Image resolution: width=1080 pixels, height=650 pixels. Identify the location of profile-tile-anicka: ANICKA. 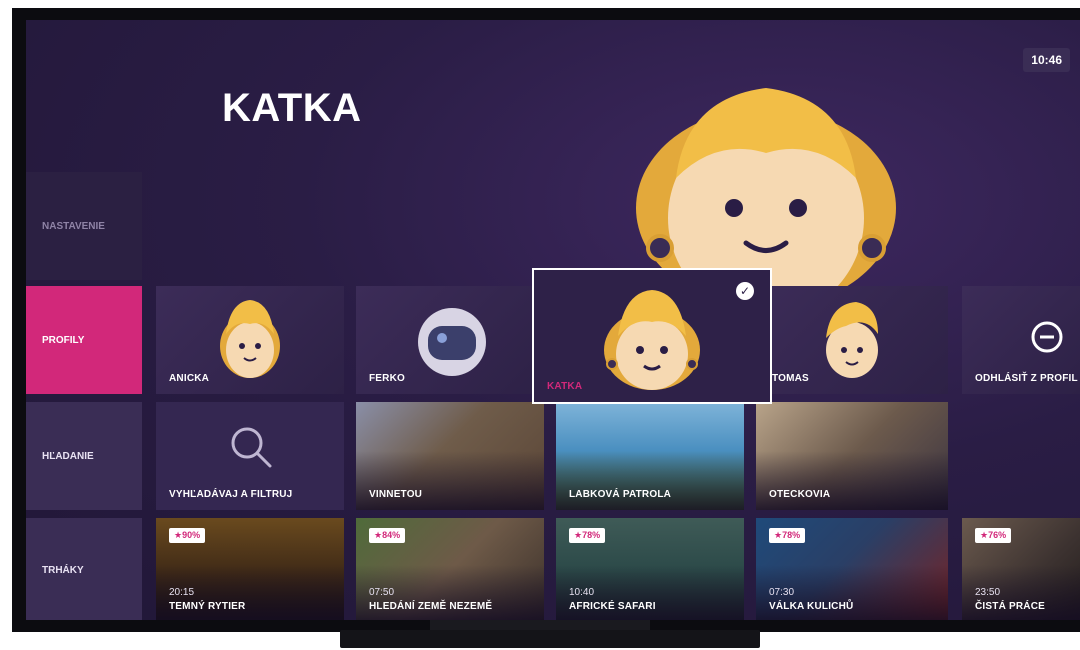
(250, 340).